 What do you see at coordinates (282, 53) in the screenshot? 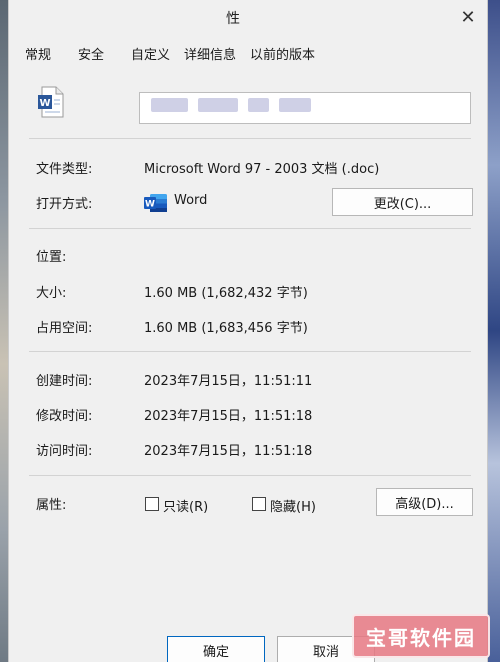
I see `tab-previous-versions: 以前的版本` at bounding box center [282, 53].